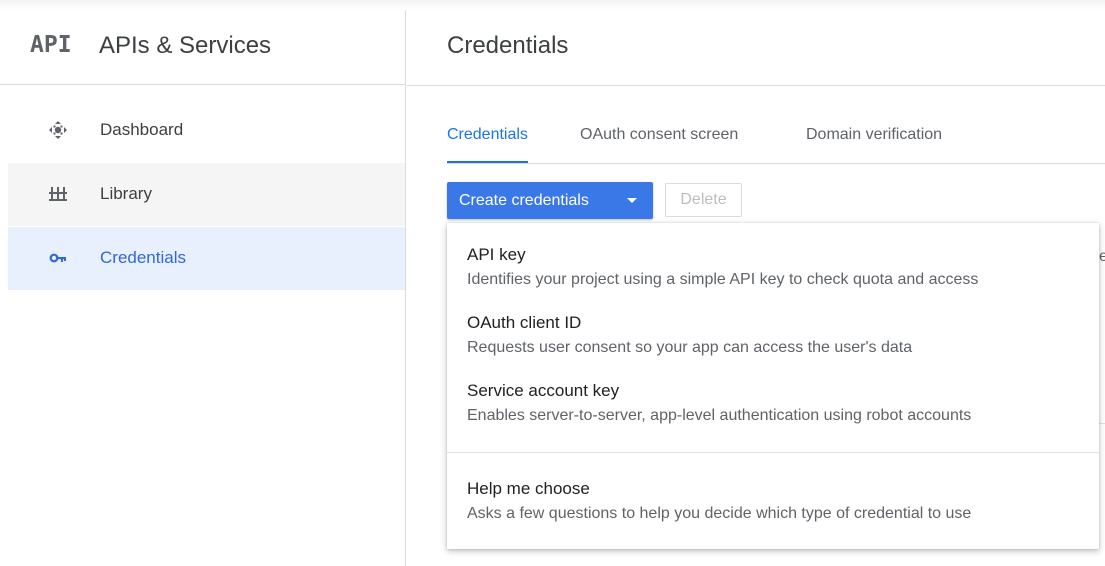 Image resolution: width=1105 pixels, height=566 pixels. Describe the element at coordinates (524, 322) in the screenshot. I see `menu-item-title: OAuth client ID` at that location.